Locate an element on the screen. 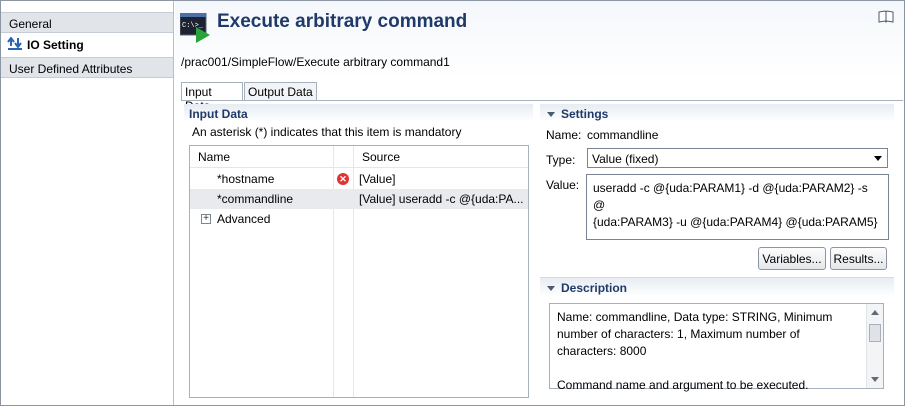  nav-item-label: General is located at coordinates (30, 24).